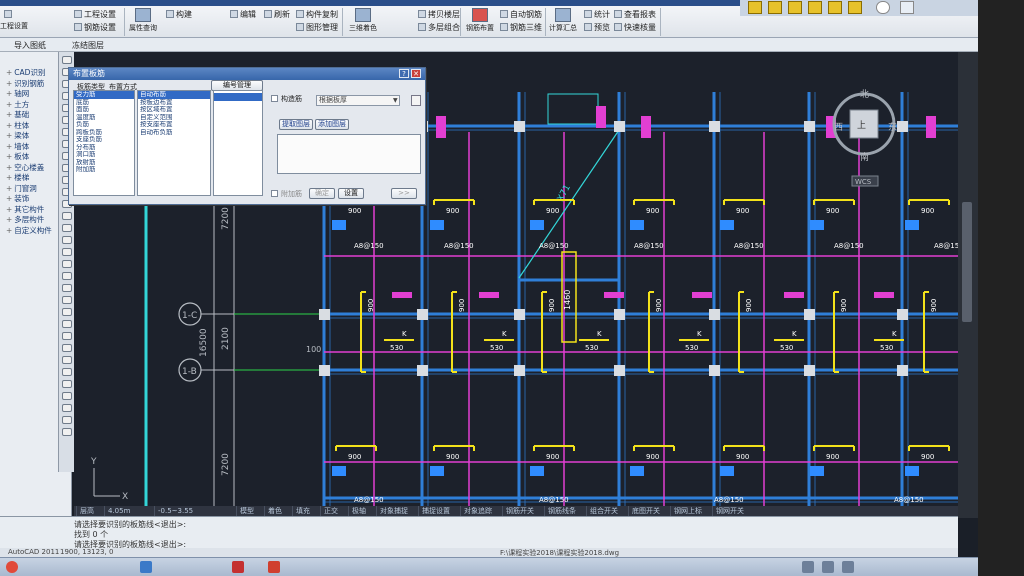 The width and height of the screenshot is (1024, 576). I want to click on refresh-button: 刷新, so click(277, 14).